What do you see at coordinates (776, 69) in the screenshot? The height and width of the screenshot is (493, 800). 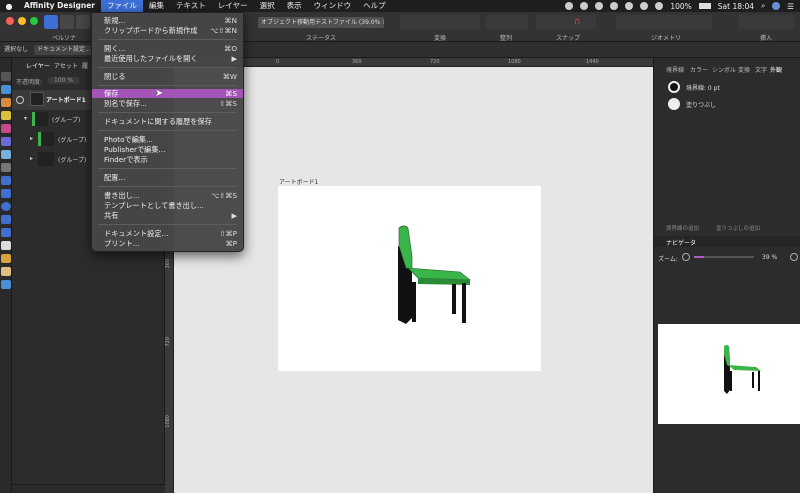 I see `tab-appearance: 外観` at bounding box center [776, 69].